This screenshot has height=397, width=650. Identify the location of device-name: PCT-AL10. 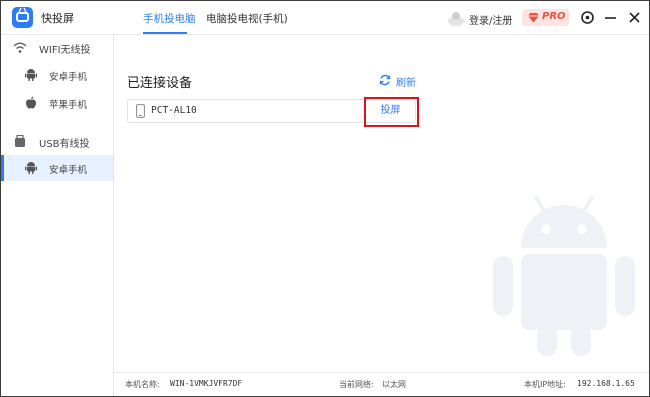
(174, 110).